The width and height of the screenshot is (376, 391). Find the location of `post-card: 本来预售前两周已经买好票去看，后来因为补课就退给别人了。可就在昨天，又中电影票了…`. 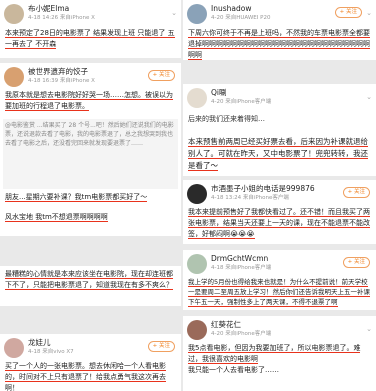

post-card: 本来预售前两周已经买好票去看，后来因为补课就退给别人了。可就在昨天，又中电影票了… is located at coordinates (279, 155).